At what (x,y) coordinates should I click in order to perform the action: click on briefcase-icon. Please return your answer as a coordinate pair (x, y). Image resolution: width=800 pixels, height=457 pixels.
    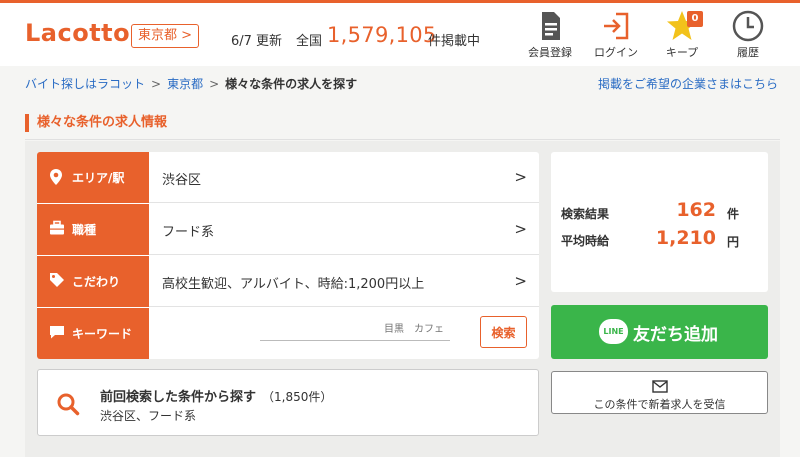
    Looking at the image, I should click on (57, 227).